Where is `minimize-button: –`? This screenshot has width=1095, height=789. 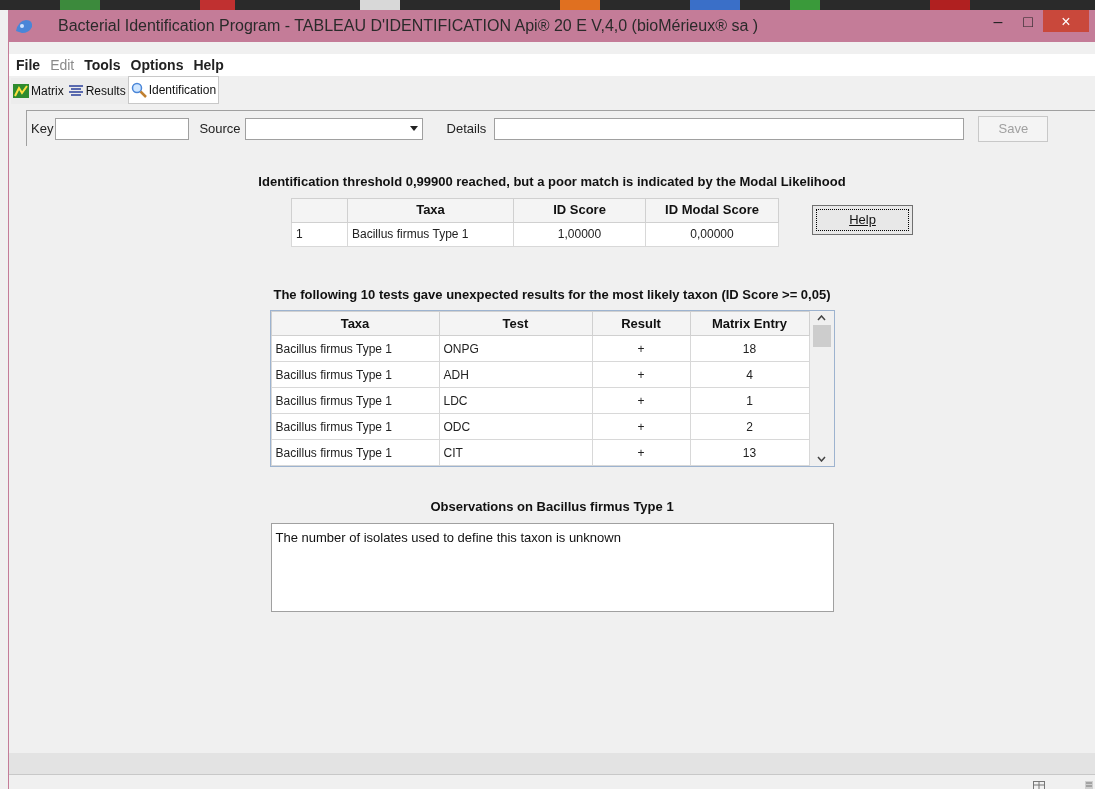 minimize-button: – is located at coordinates (998, 21).